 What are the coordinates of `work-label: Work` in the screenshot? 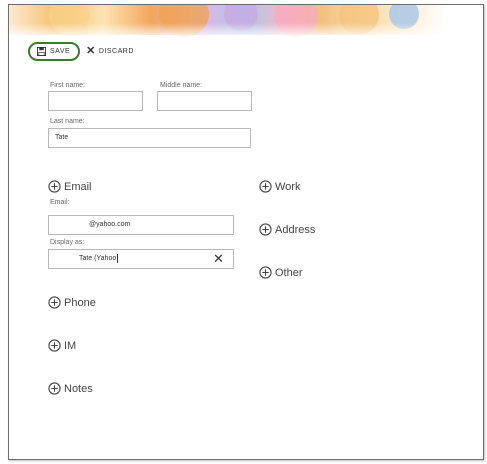 It's located at (288, 186).